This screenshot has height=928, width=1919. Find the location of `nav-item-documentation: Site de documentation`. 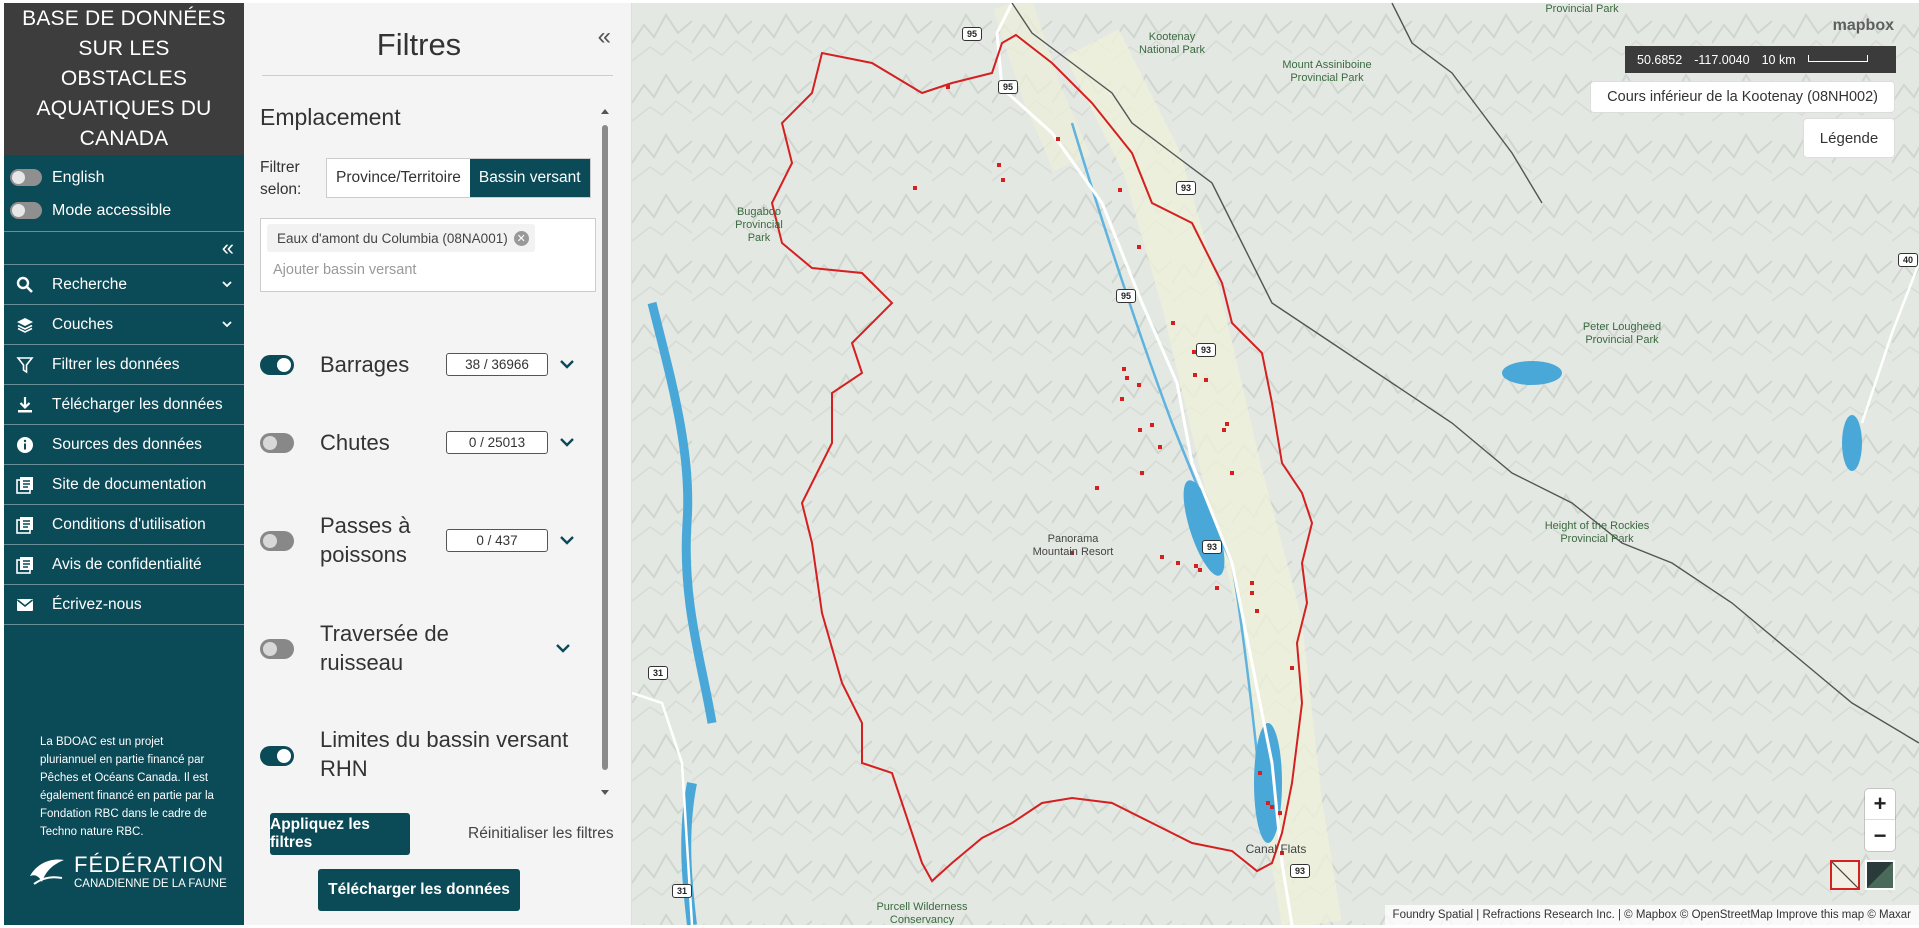

nav-item-documentation: Site de documentation is located at coordinates (124, 485).